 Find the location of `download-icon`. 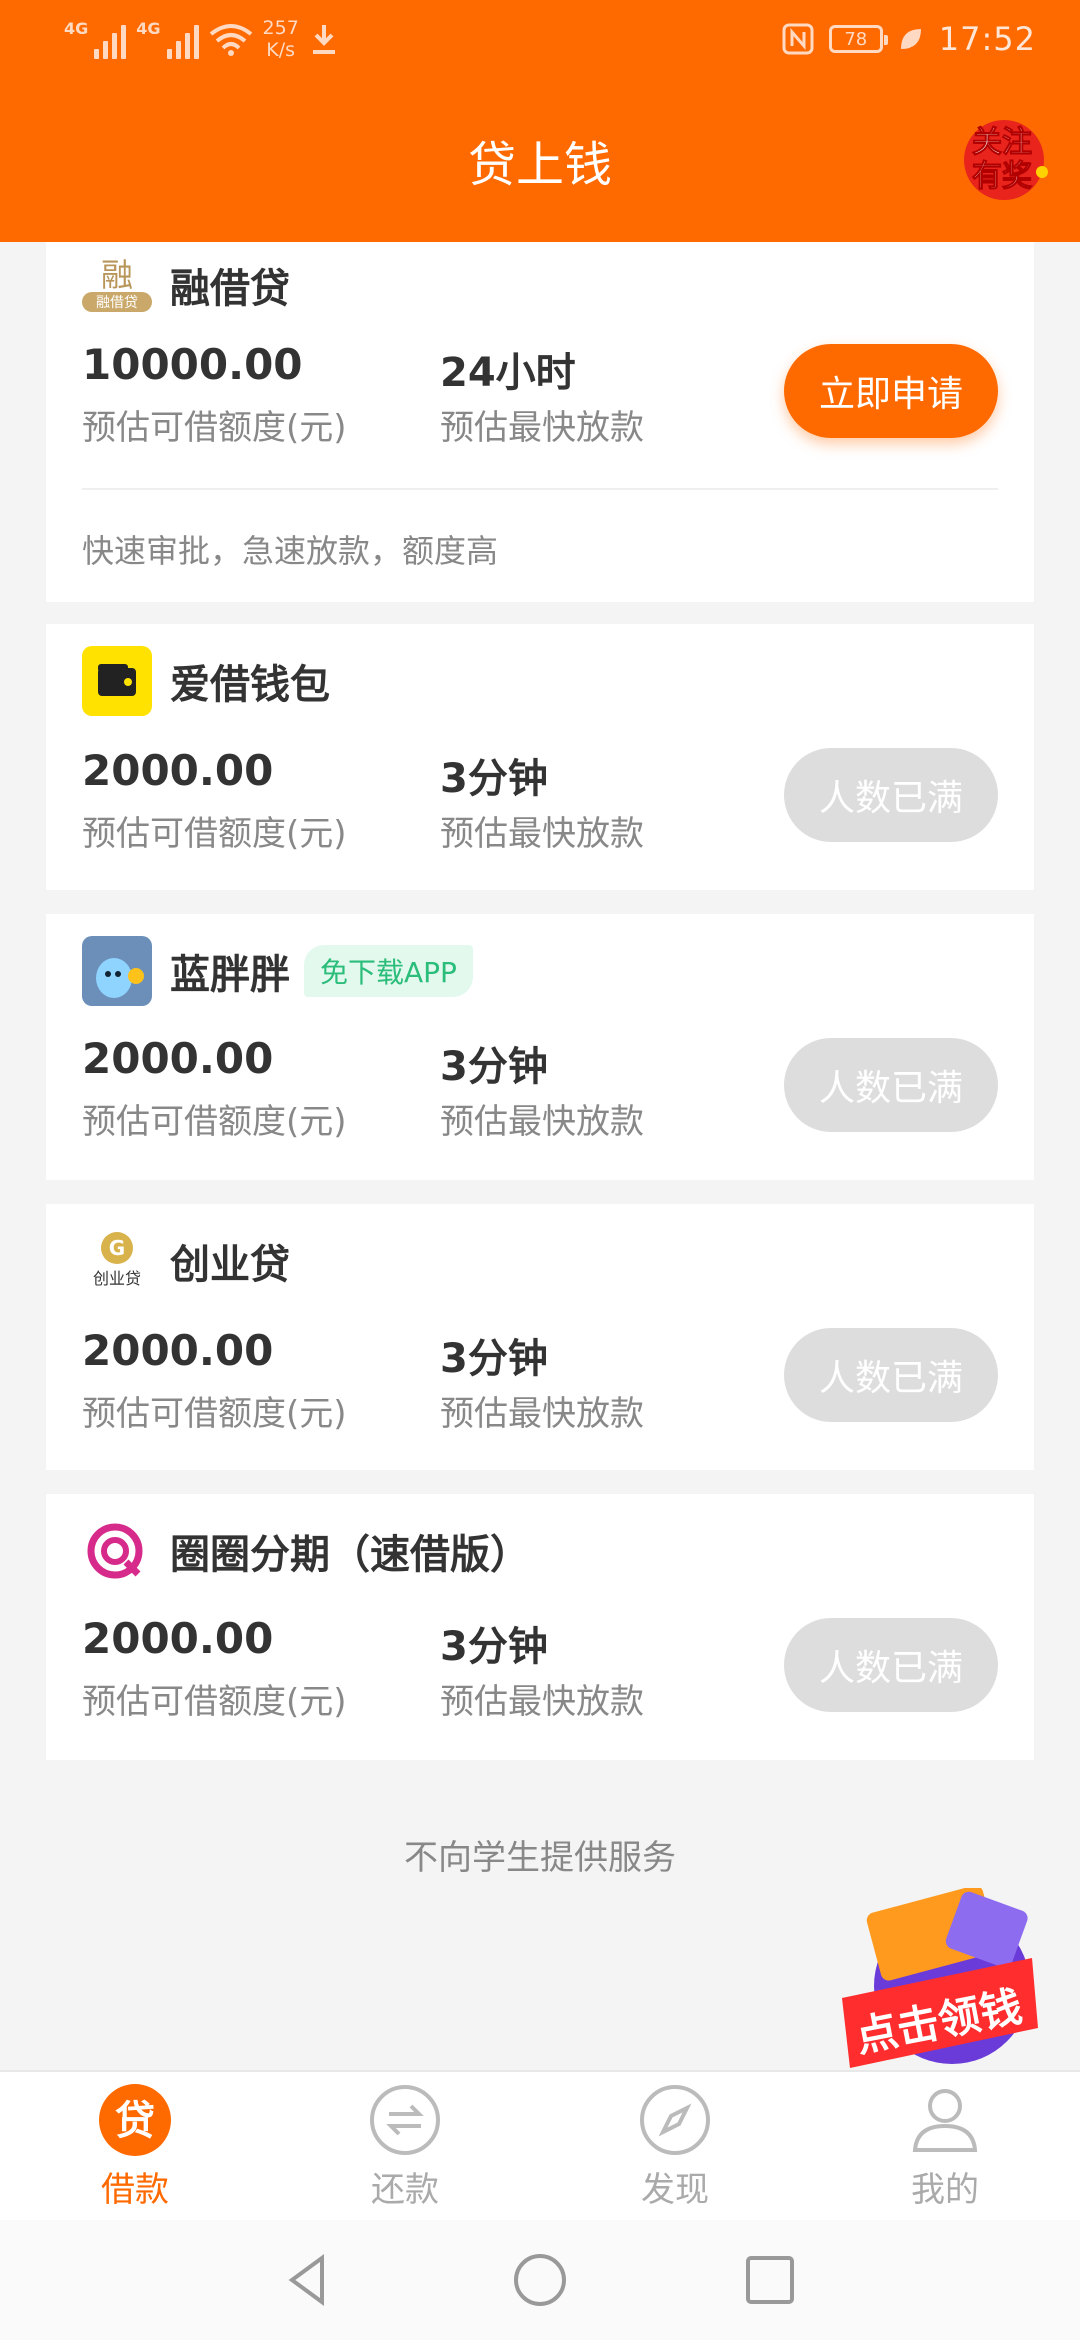

download-icon is located at coordinates (323, 39).